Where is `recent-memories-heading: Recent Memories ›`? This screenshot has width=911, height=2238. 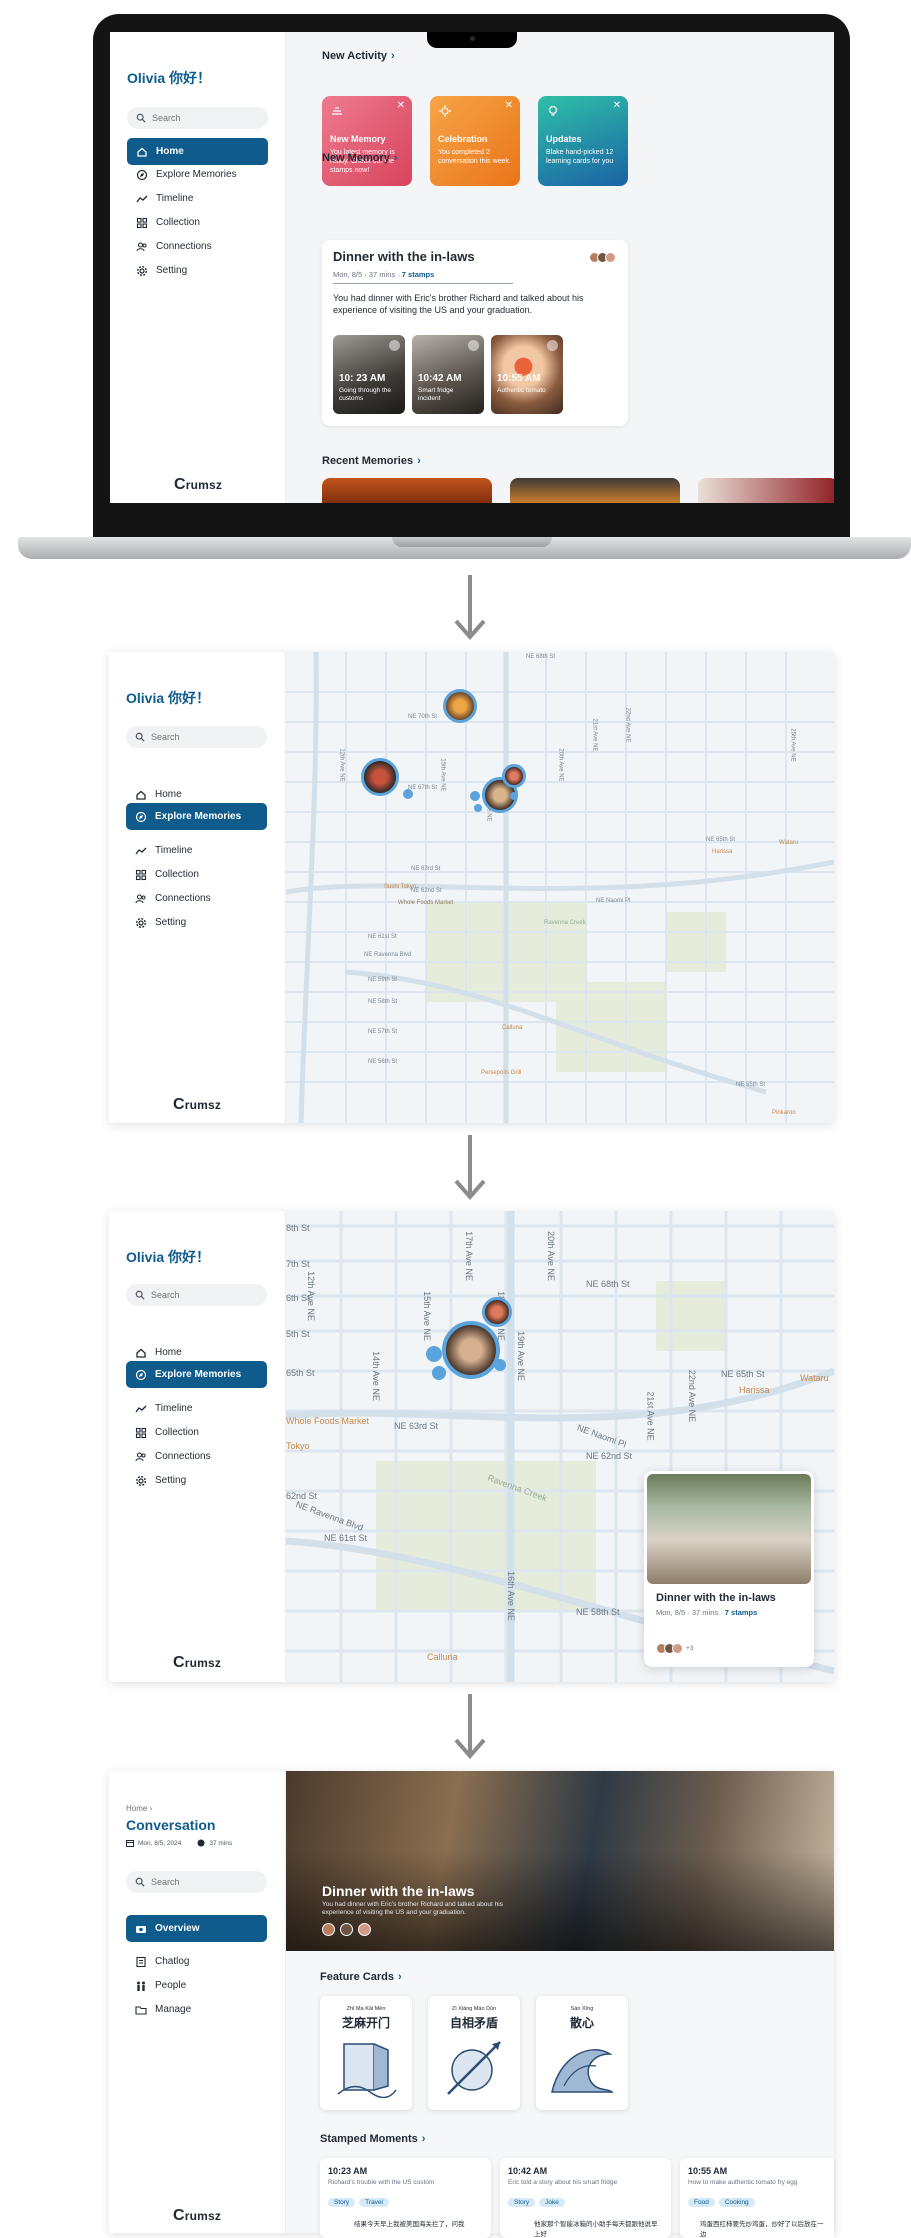
recent-memories-heading: Recent Memories › is located at coordinates (371, 461).